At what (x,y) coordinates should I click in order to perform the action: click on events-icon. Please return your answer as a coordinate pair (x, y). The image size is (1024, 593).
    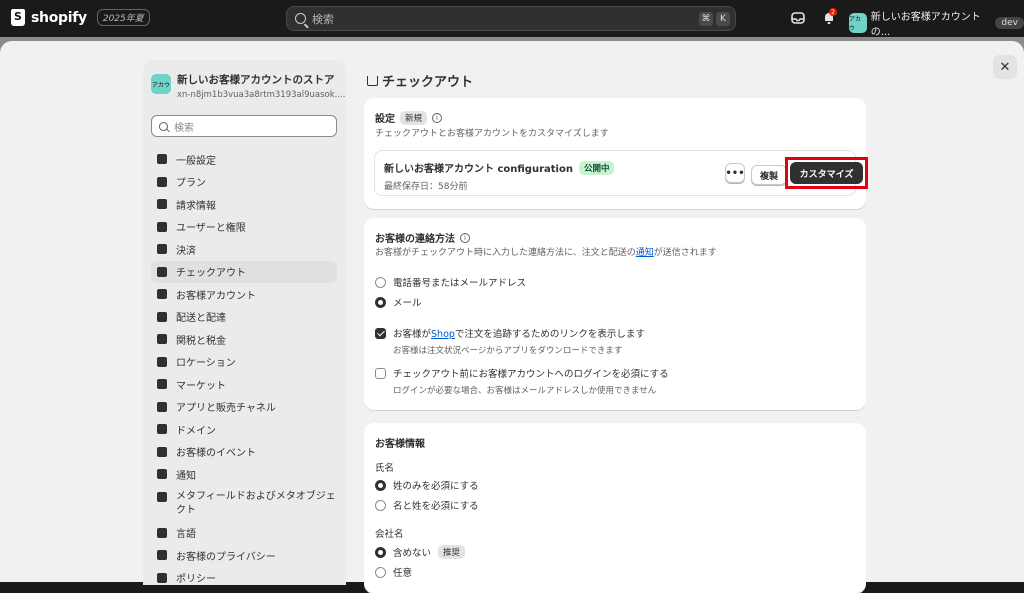
    Looking at the image, I should click on (162, 451).